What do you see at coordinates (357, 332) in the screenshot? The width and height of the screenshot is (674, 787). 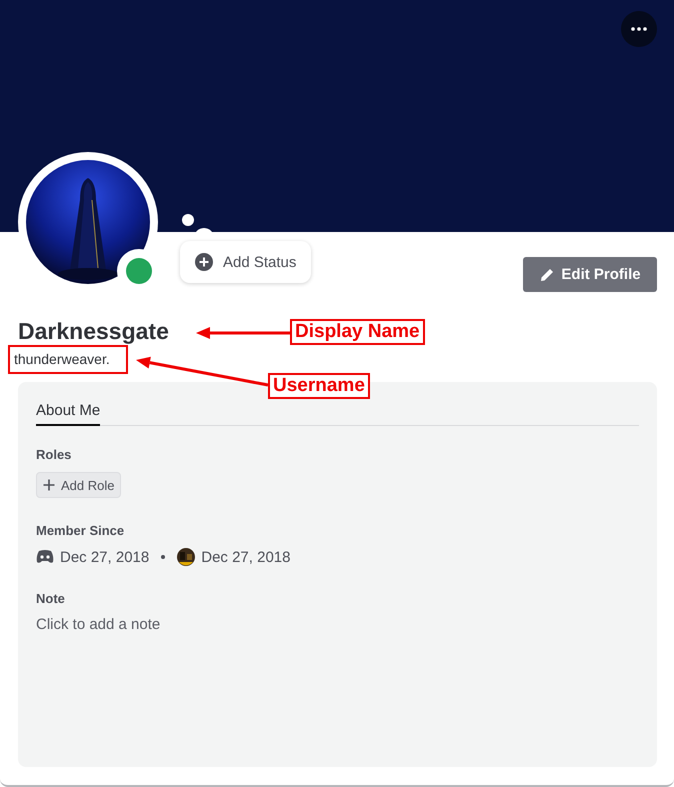 I see `annotation-label: Display Name` at bounding box center [357, 332].